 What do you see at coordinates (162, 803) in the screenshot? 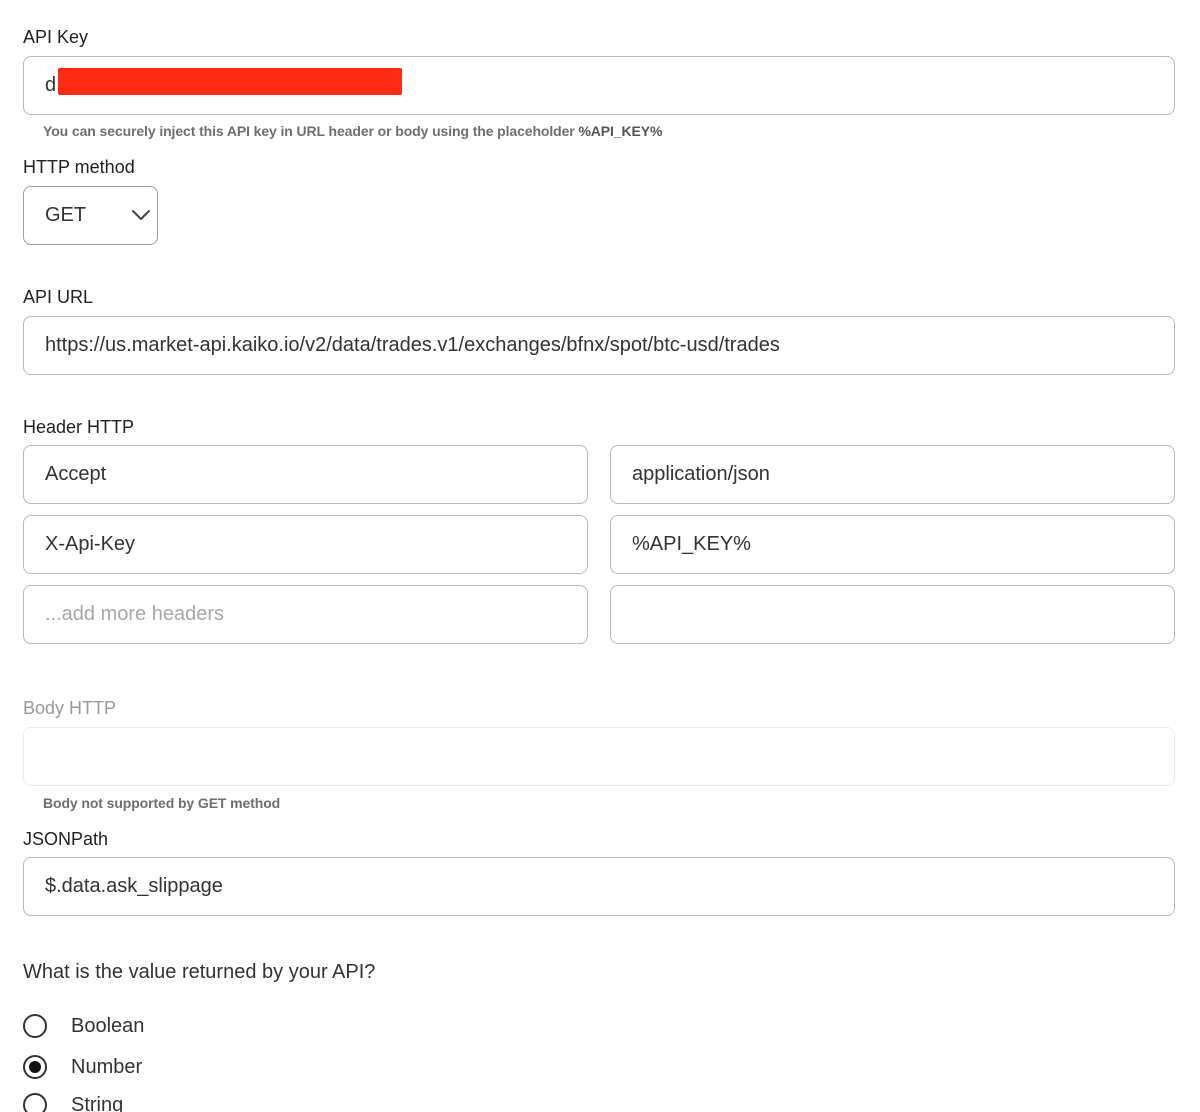
I see `body-hint: Body not supported by GET method` at bounding box center [162, 803].